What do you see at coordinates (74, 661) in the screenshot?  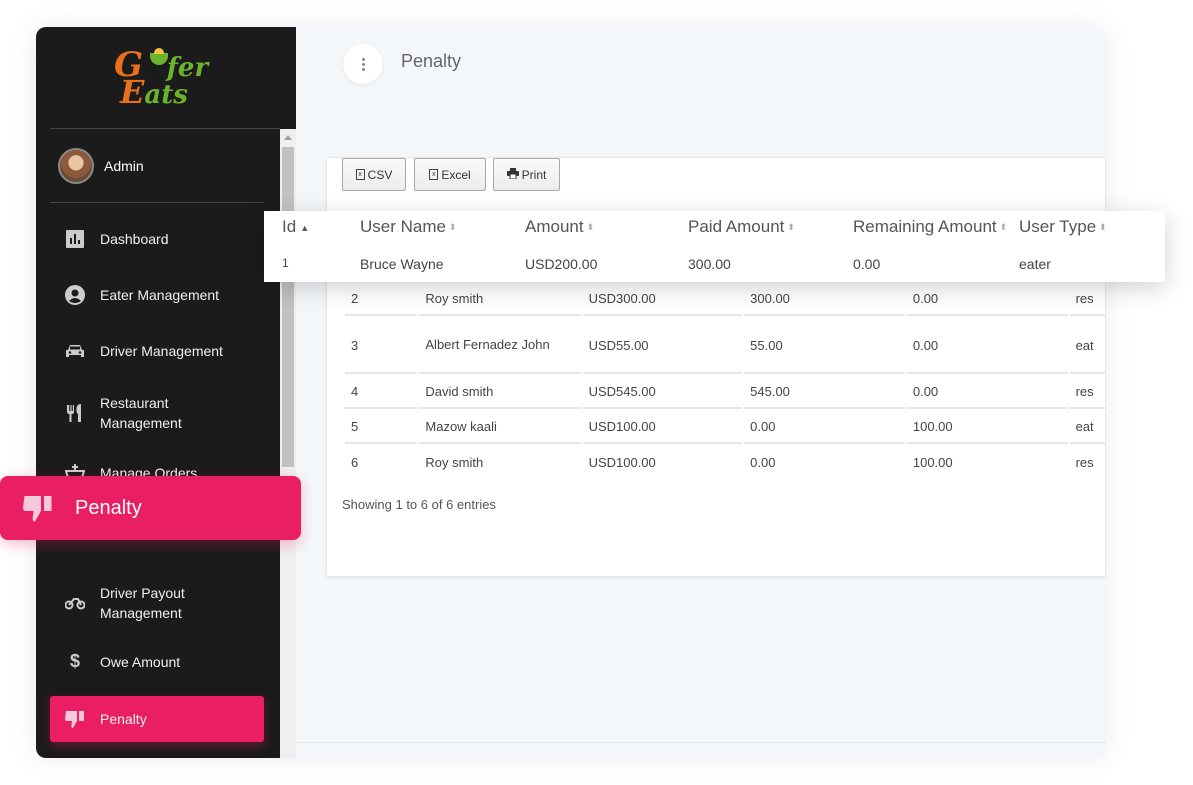 I see `dollar-icon: $` at bounding box center [74, 661].